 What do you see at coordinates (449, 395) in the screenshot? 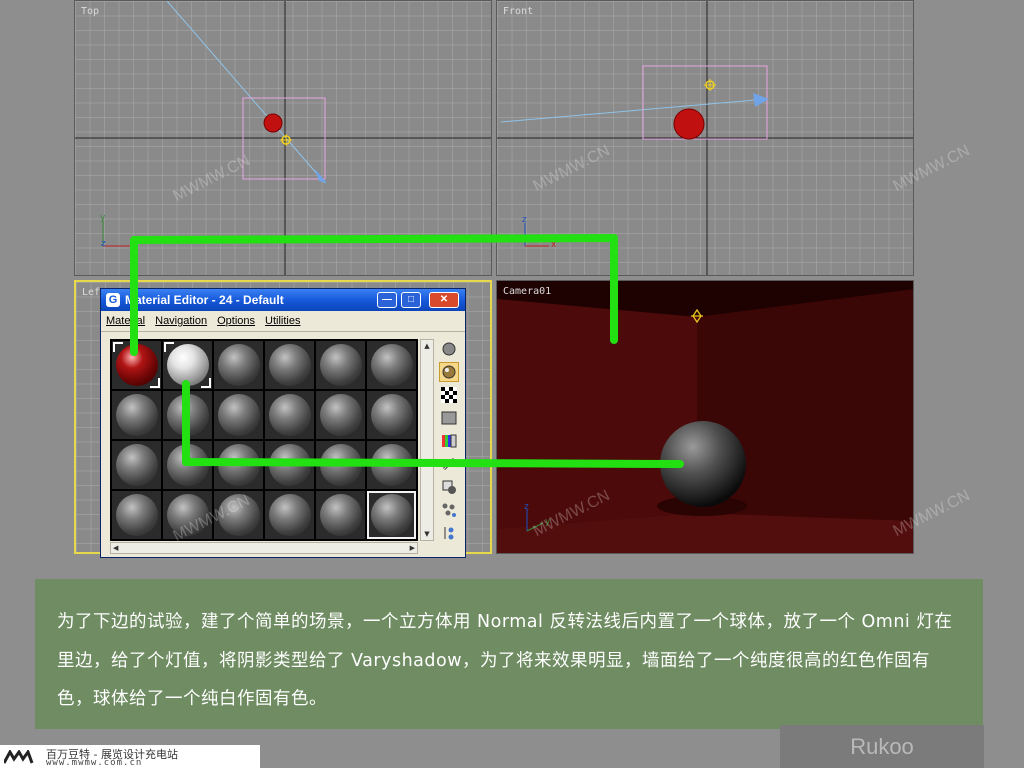
I see `background-checker-icon` at bounding box center [449, 395].